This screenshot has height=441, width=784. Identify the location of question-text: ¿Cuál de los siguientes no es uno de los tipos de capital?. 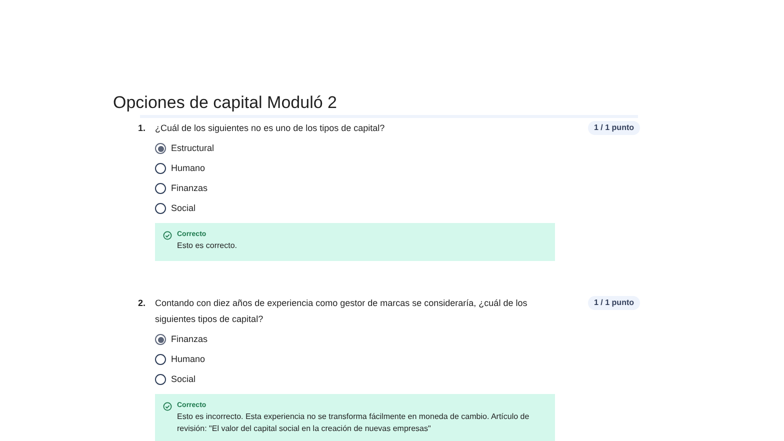
(270, 128).